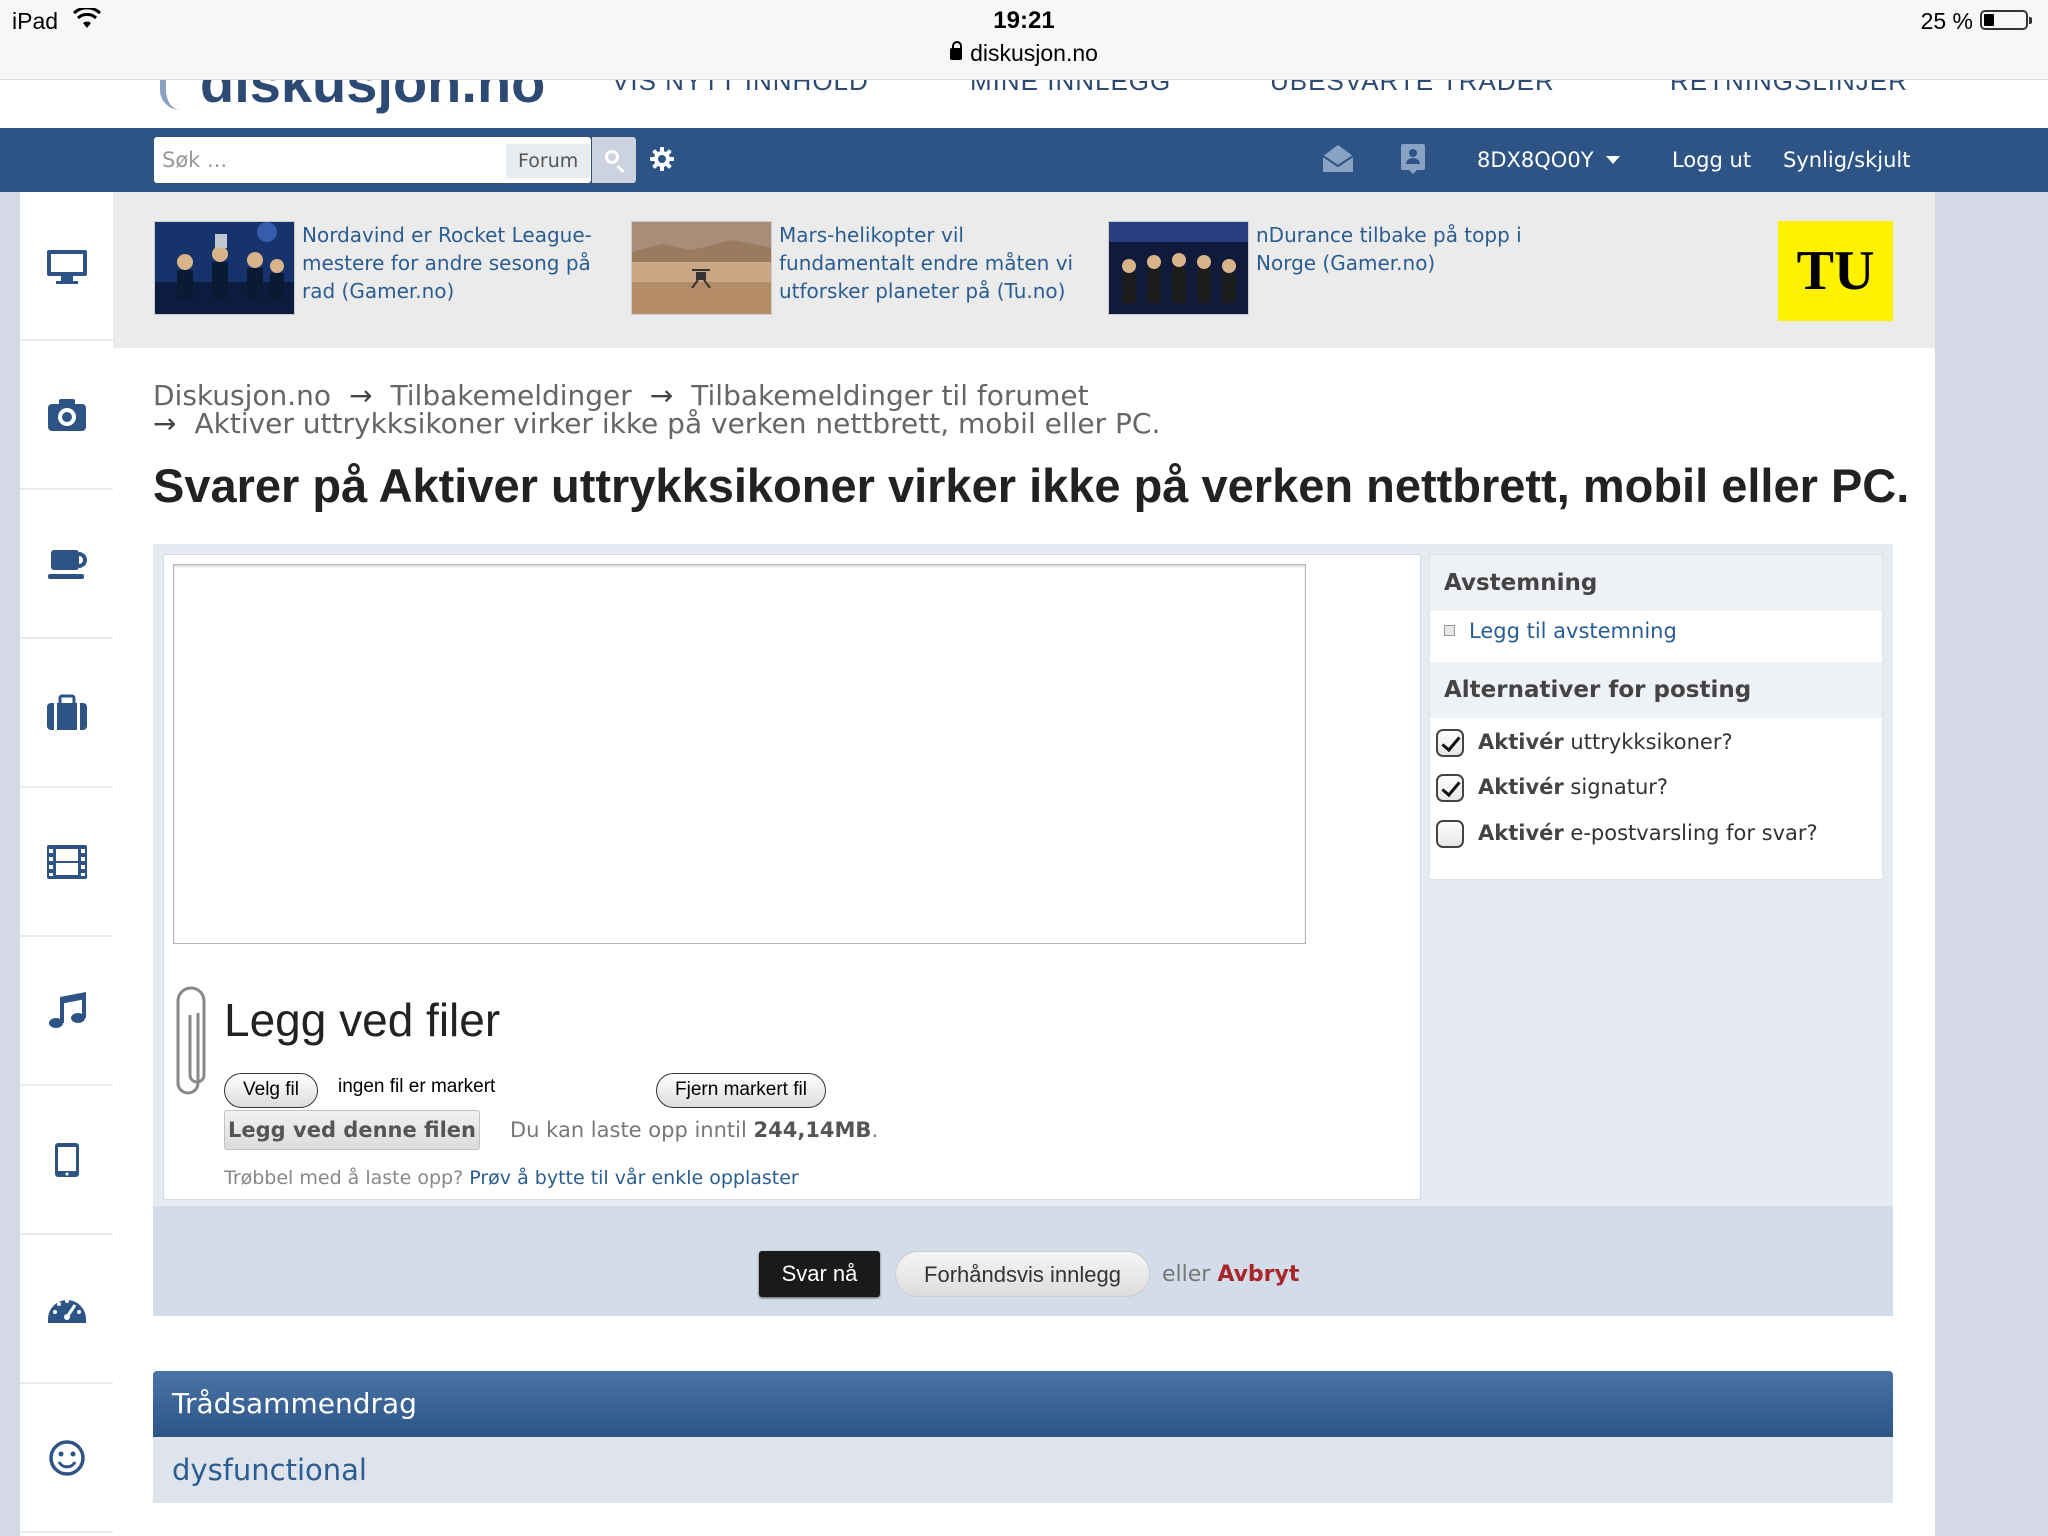 The image size is (2048, 1536). I want to click on battery-percent: 25 %, so click(1946, 21).